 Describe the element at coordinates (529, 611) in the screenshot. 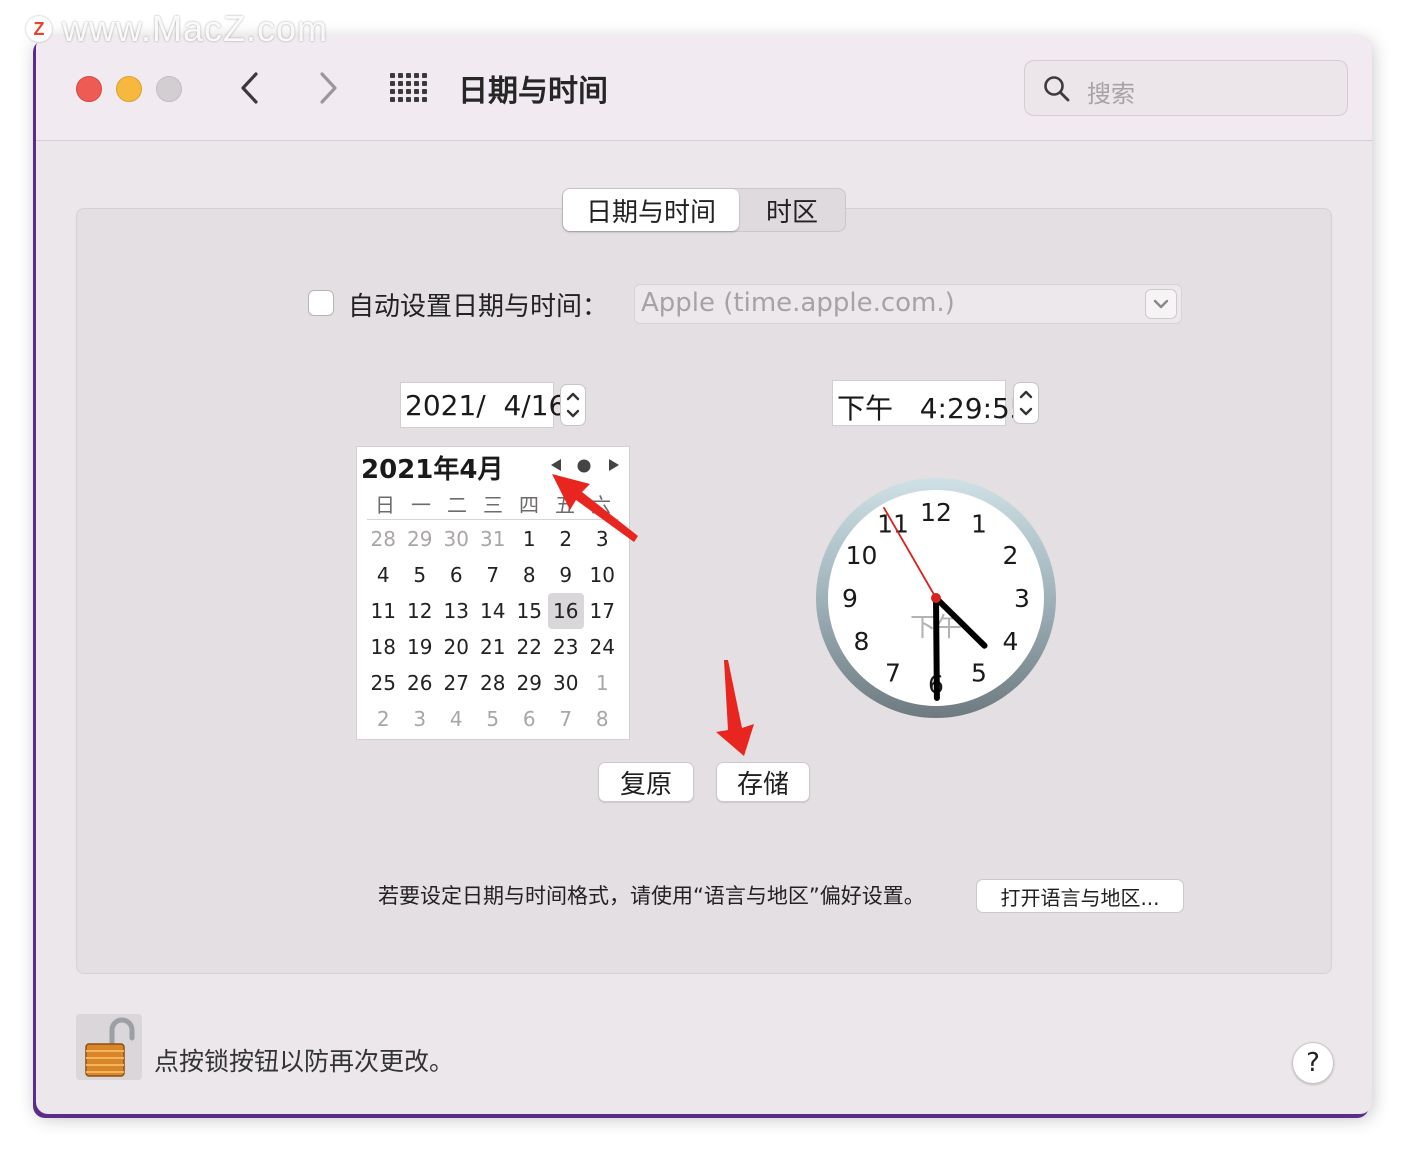

I see `calendar-day: 15` at that location.